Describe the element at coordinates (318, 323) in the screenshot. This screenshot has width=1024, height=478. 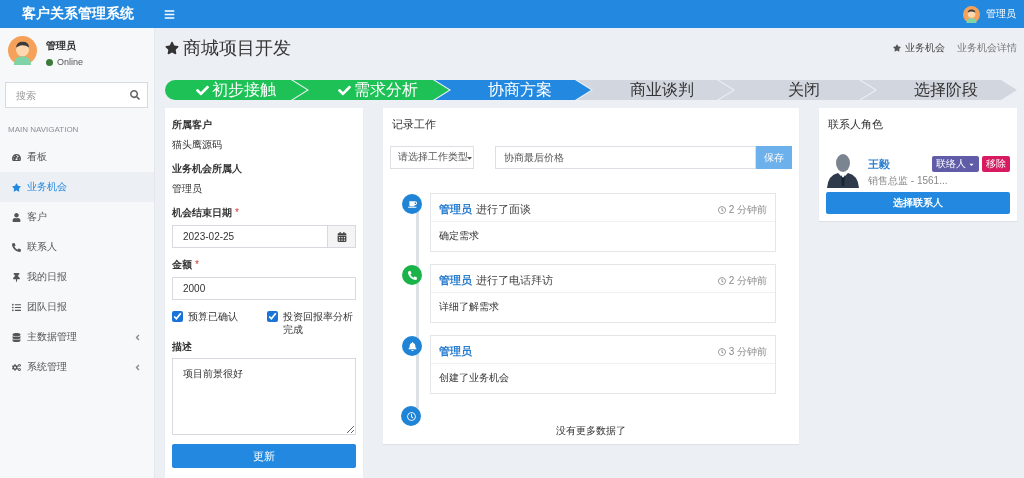
I see `checkbox-label: 投资回报率分析完成` at that location.